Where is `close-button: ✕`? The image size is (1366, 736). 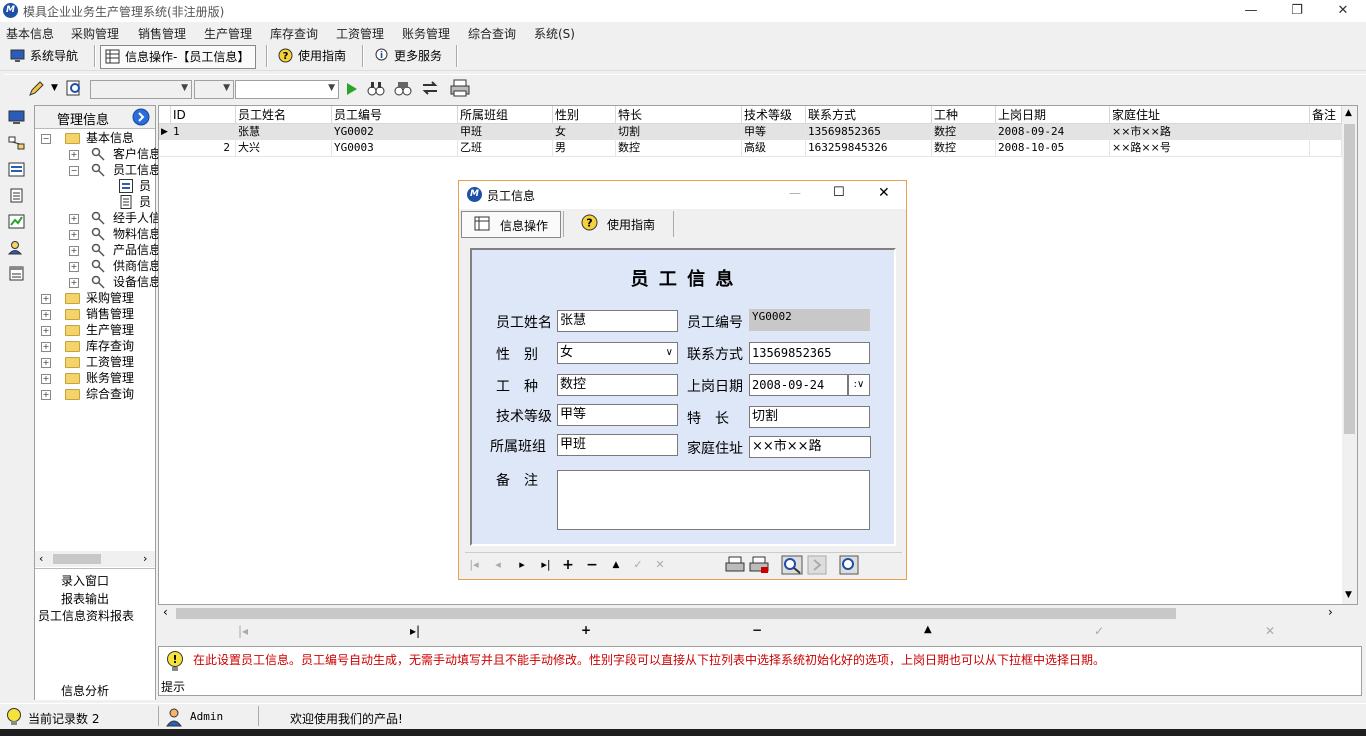 close-button: ✕ is located at coordinates (1343, 11).